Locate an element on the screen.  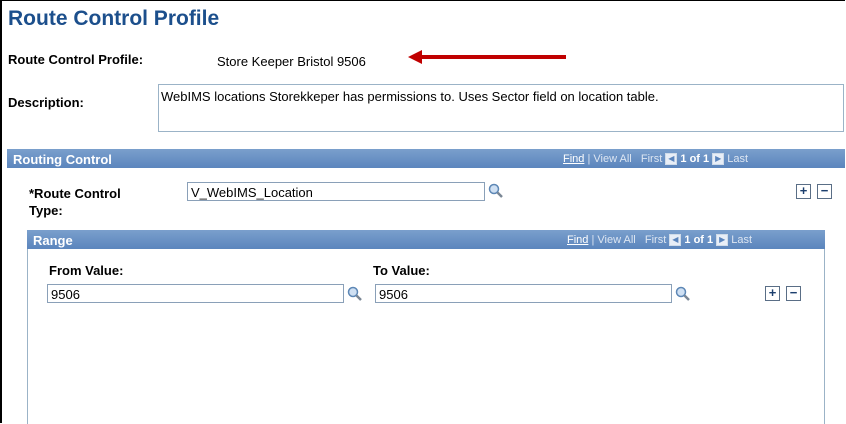
routing-next-icon: ▶ is located at coordinates (718, 159).